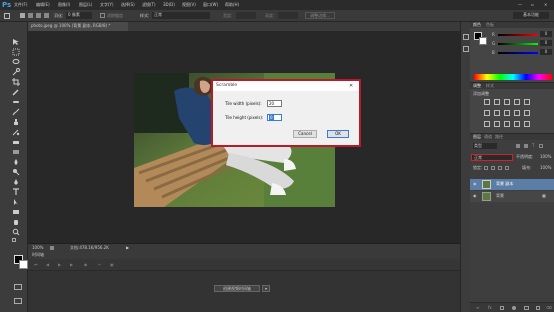 This screenshot has width=554, height=312. Describe the element at coordinates (485, 146) in the screenshot. I see `layer-kind-filter: 类型` at that location.